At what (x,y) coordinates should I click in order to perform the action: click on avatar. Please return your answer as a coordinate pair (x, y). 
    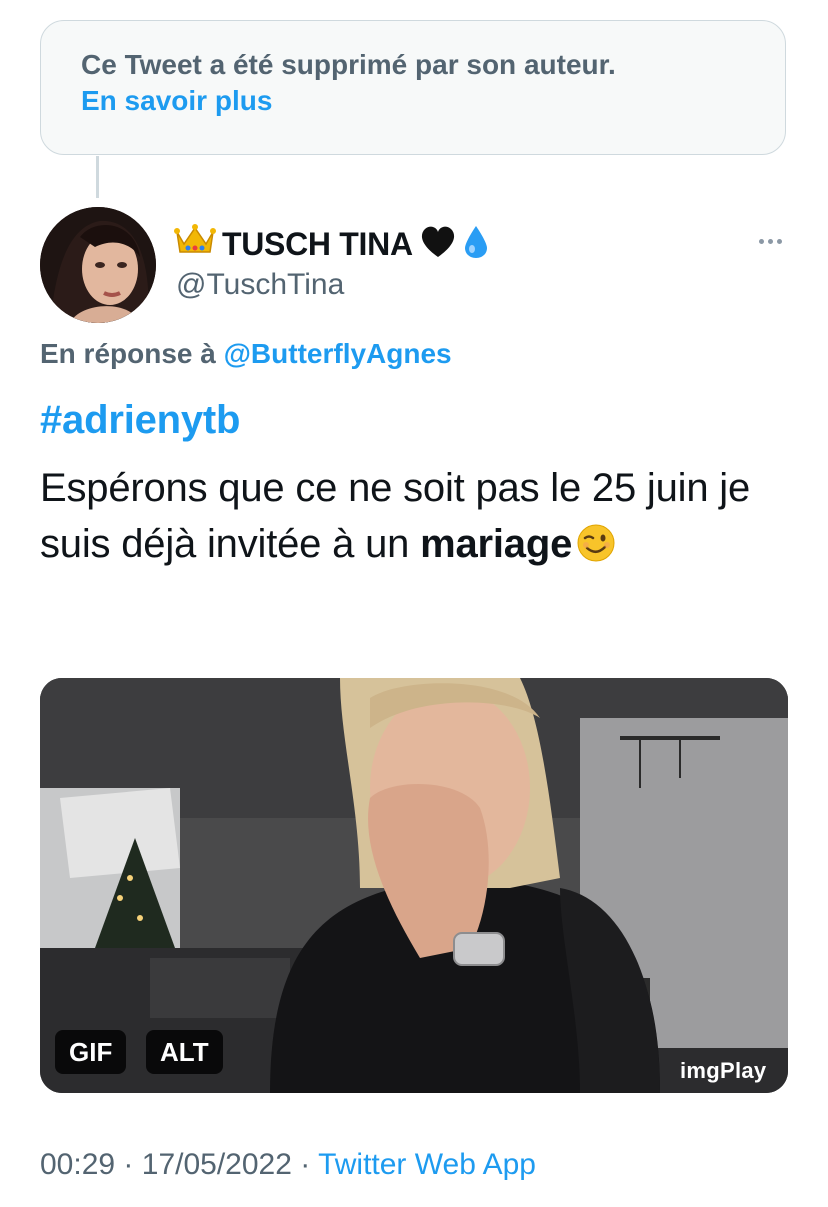
    Looking at the image, I should click on (98, 265).